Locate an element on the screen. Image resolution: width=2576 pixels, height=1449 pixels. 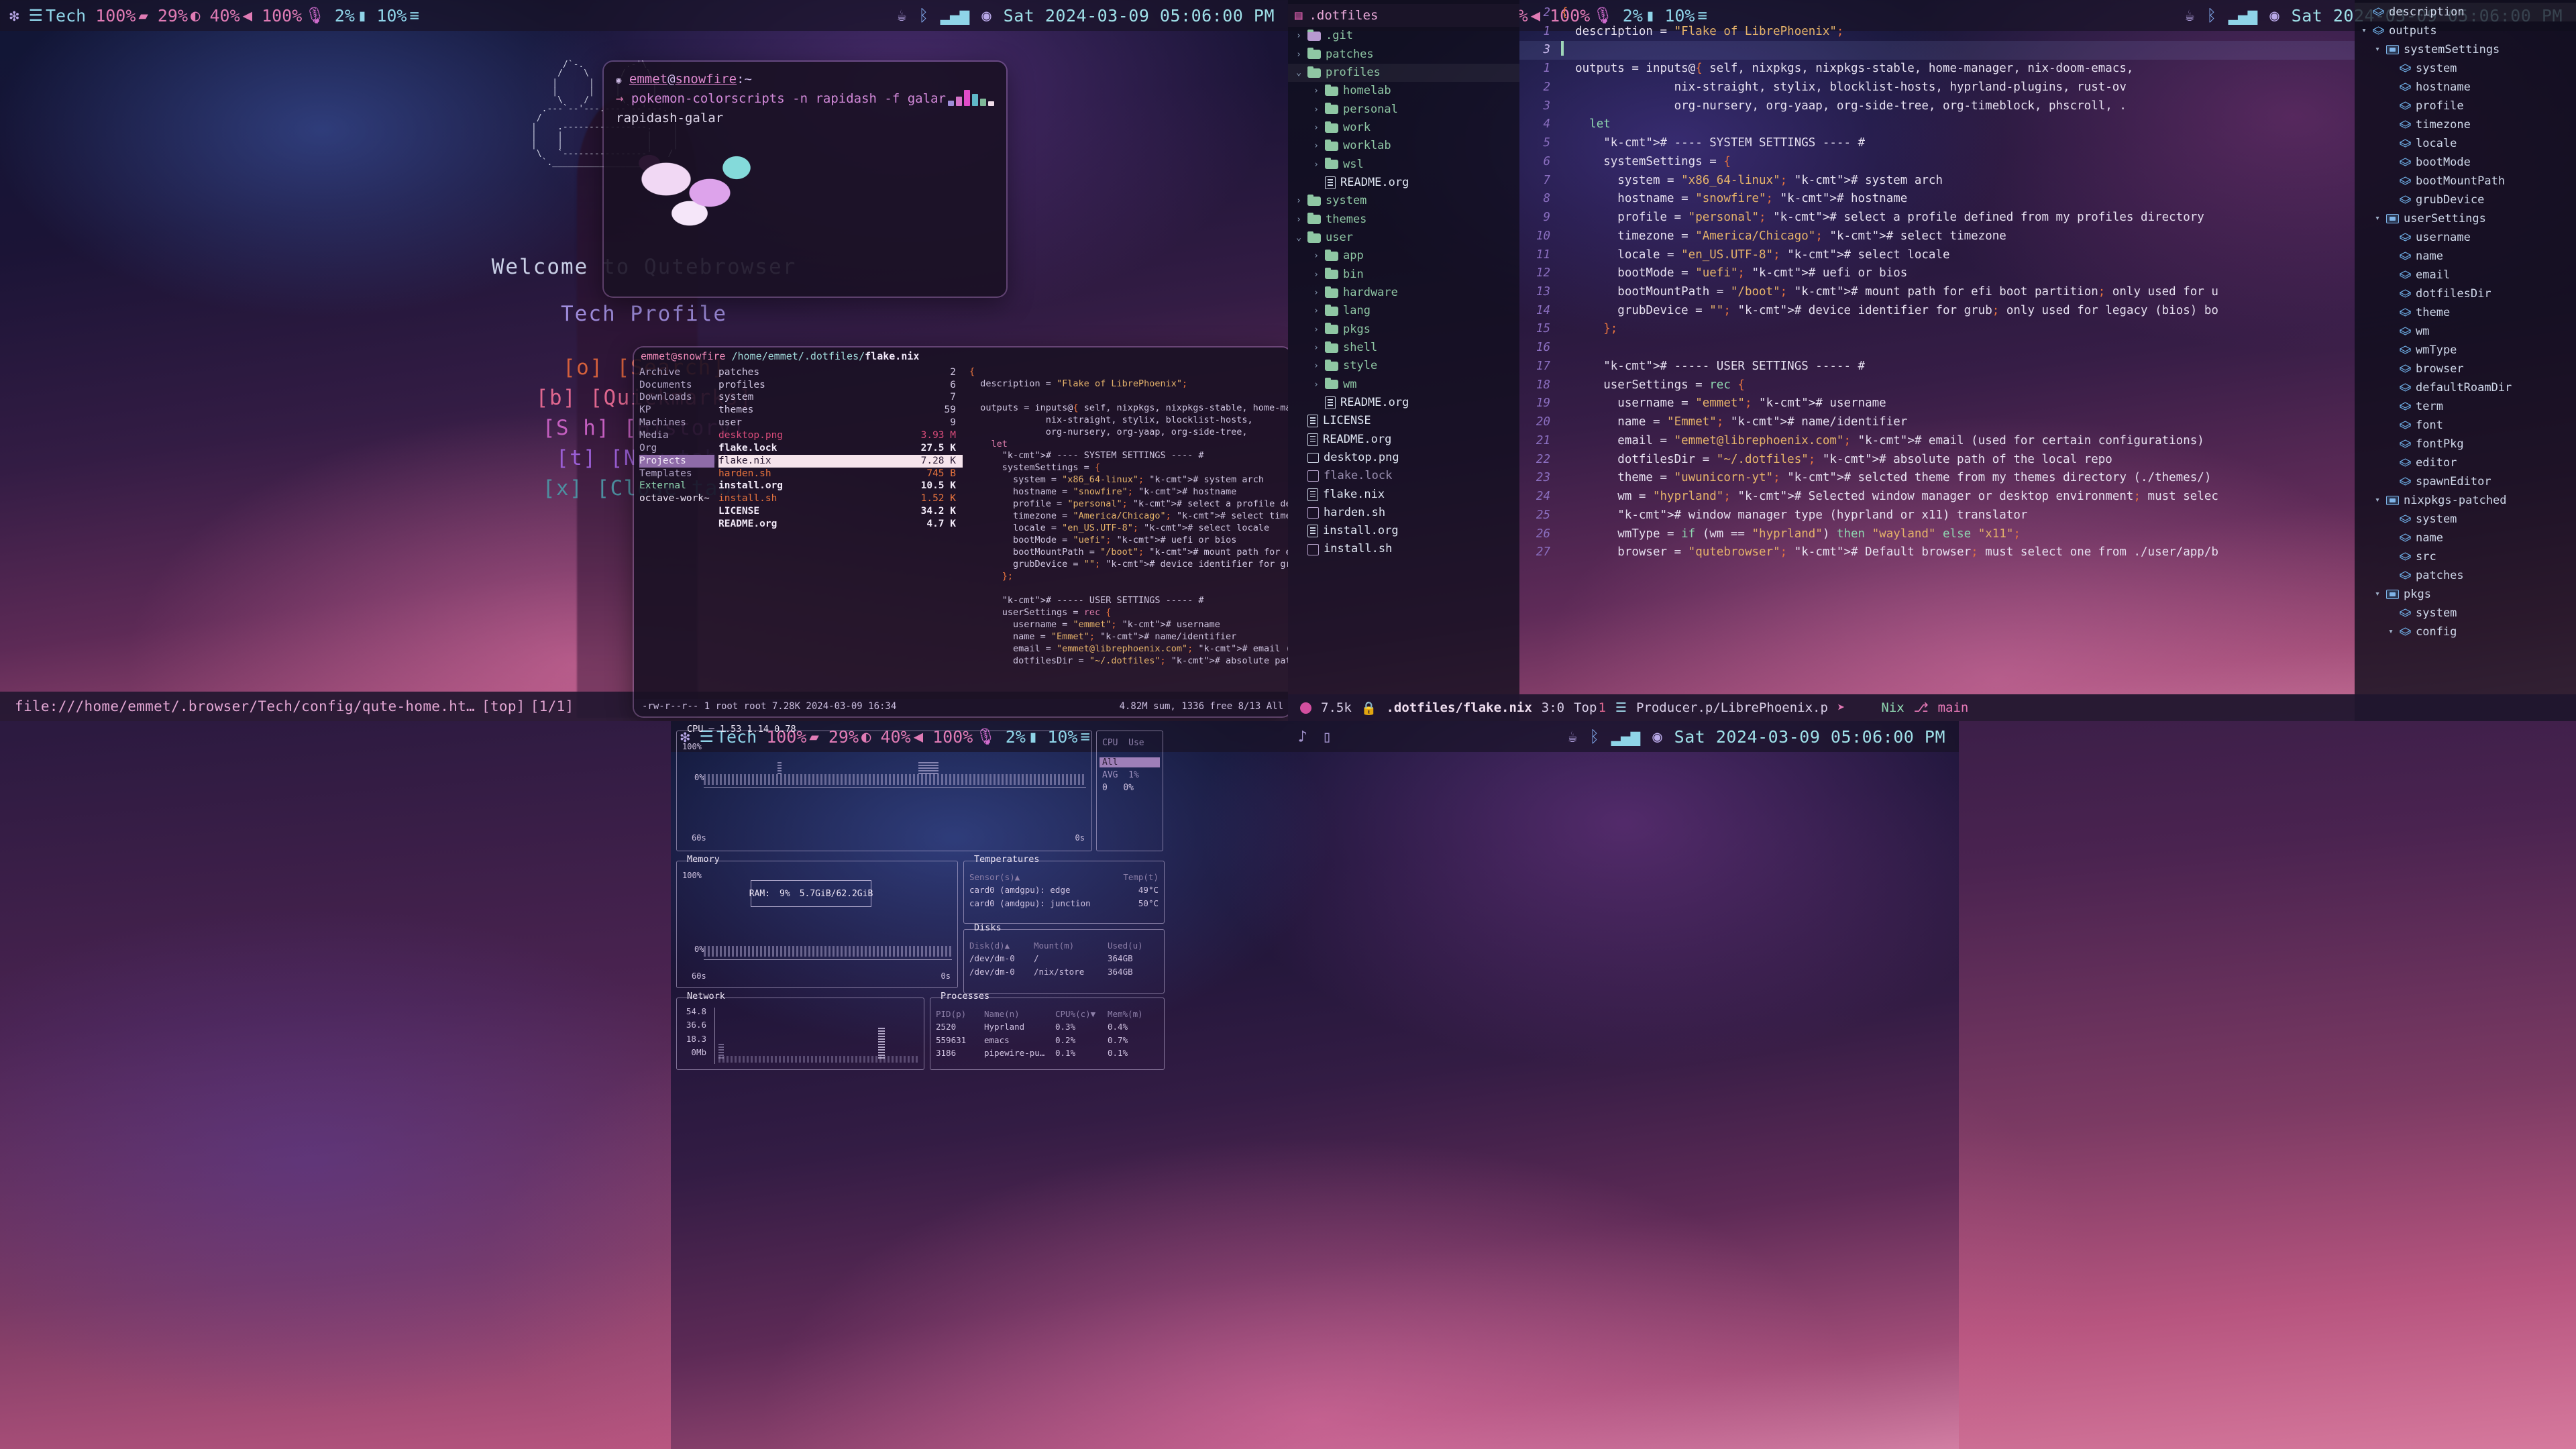
outline-item-hostname: hostname is located at coordinates (2465, 87).